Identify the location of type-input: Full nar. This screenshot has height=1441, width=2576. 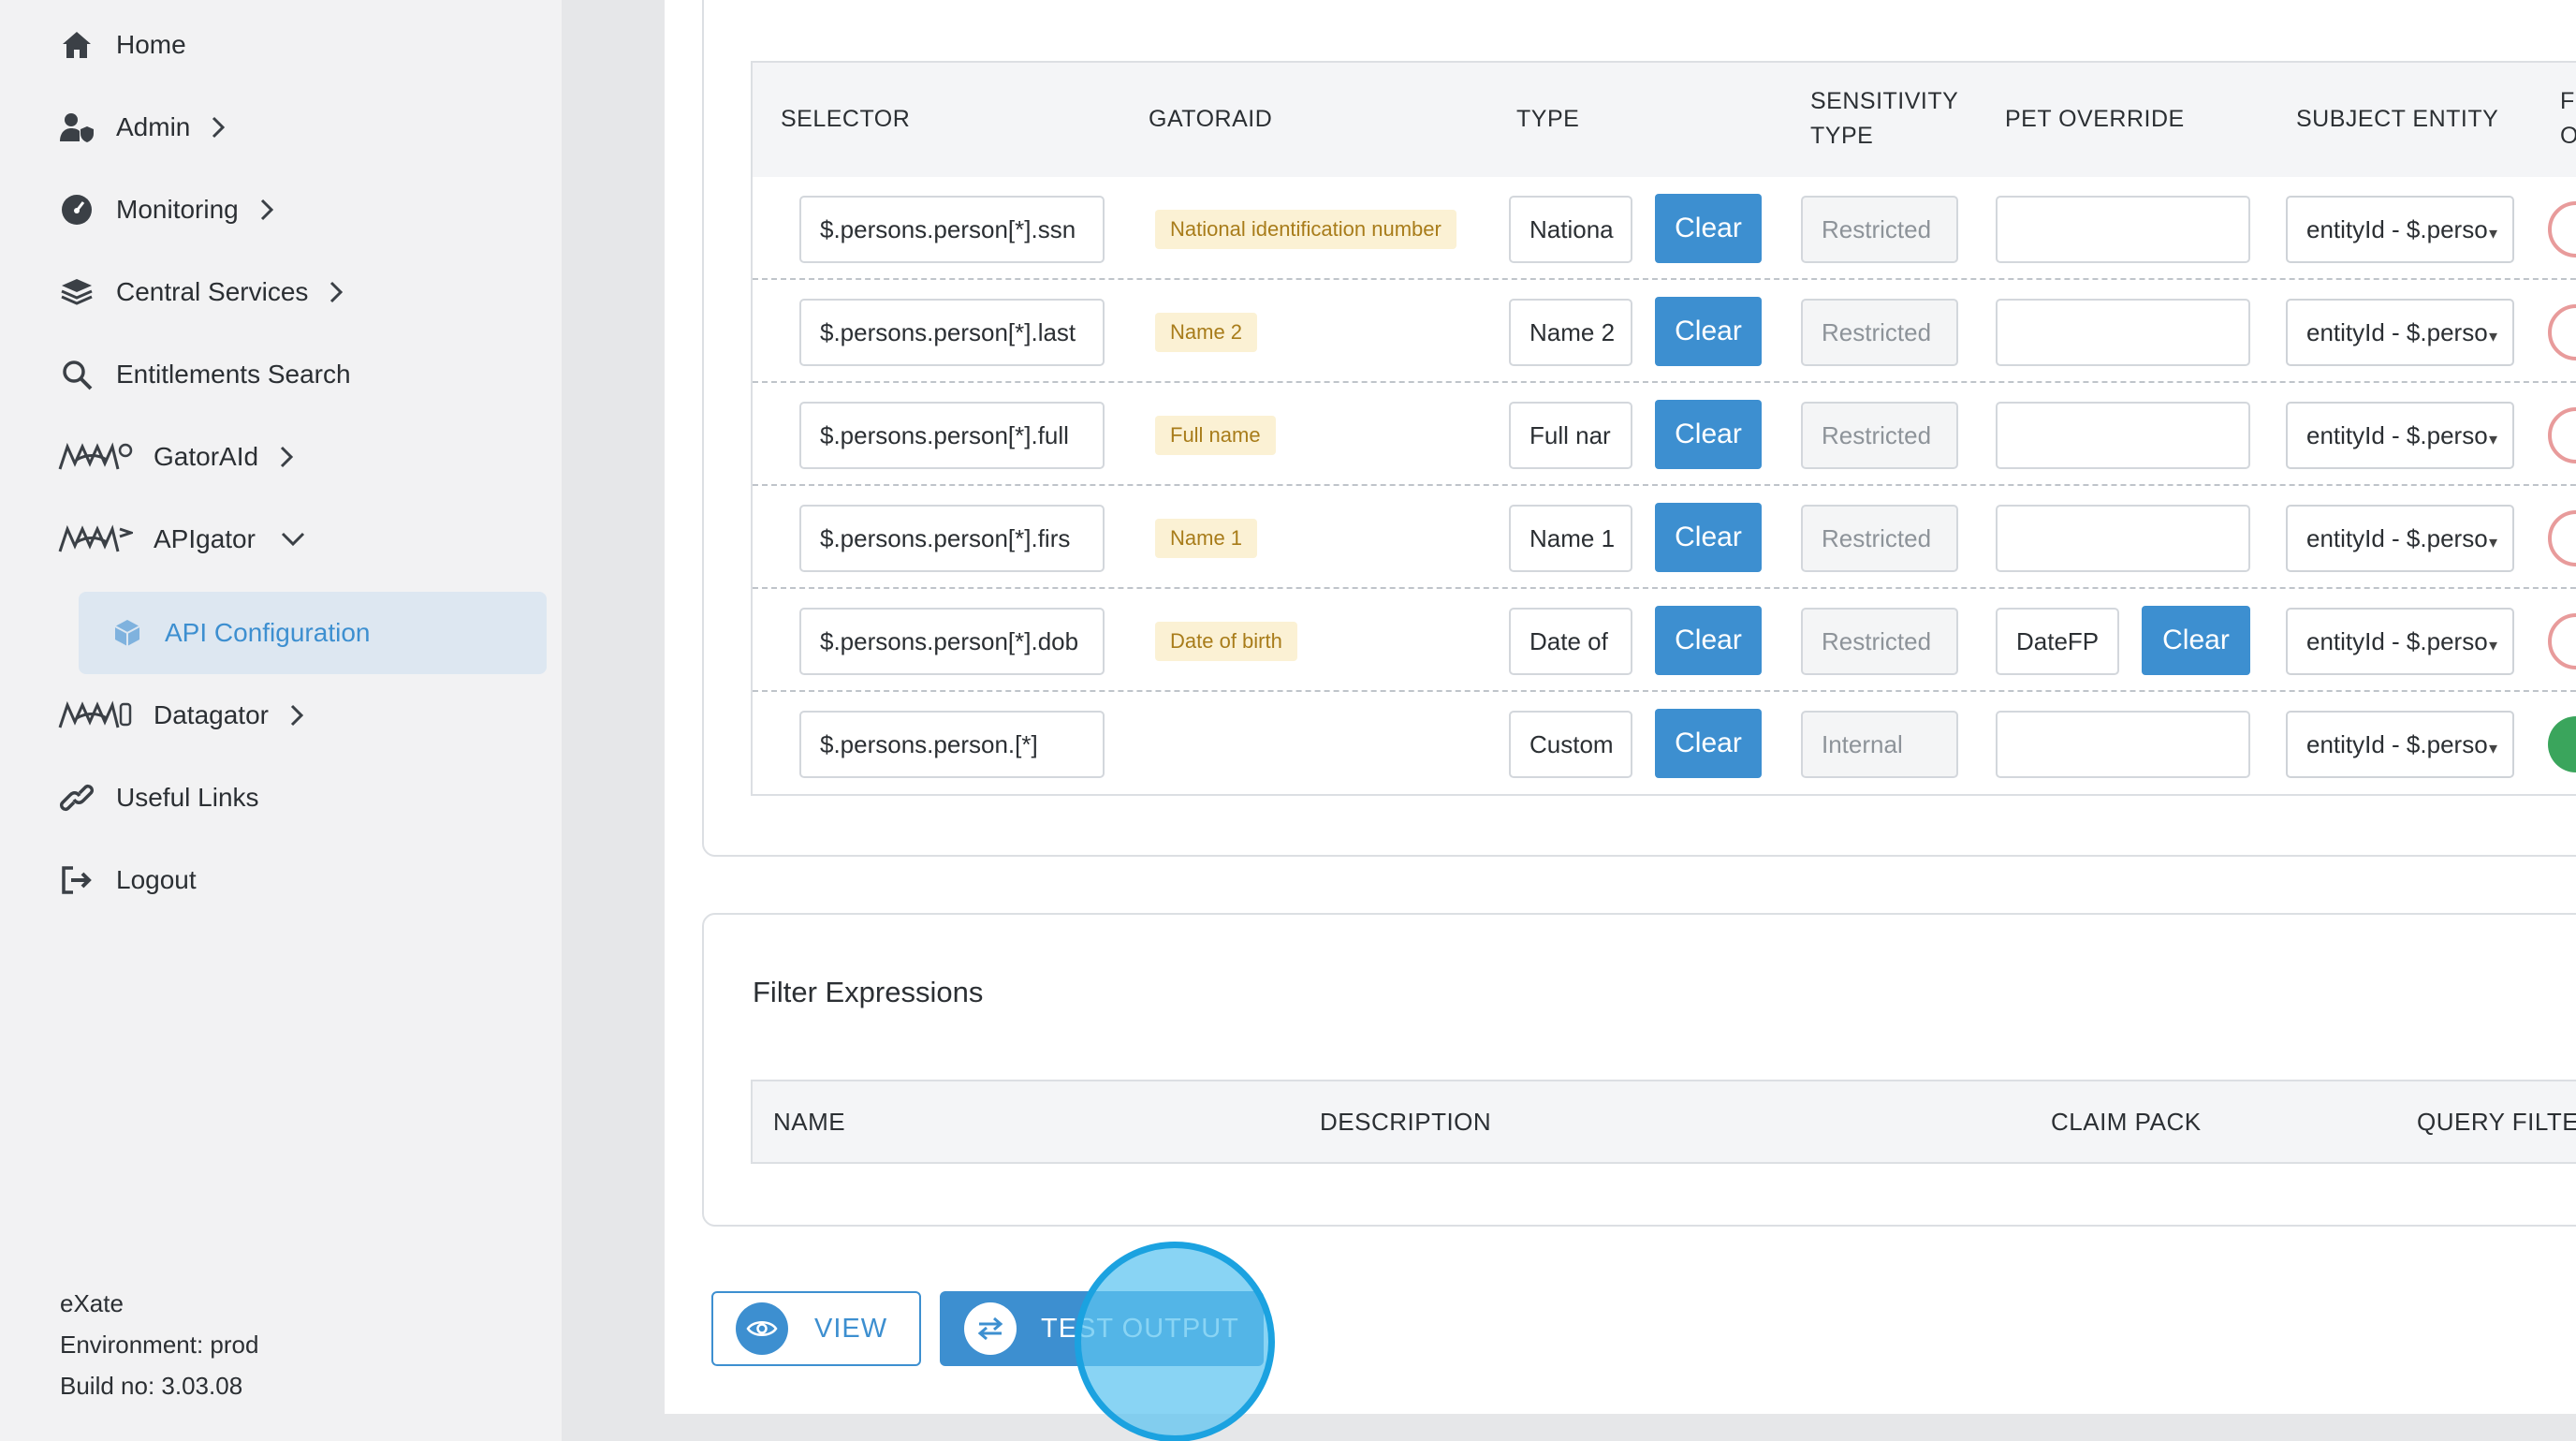
(1570, 435).